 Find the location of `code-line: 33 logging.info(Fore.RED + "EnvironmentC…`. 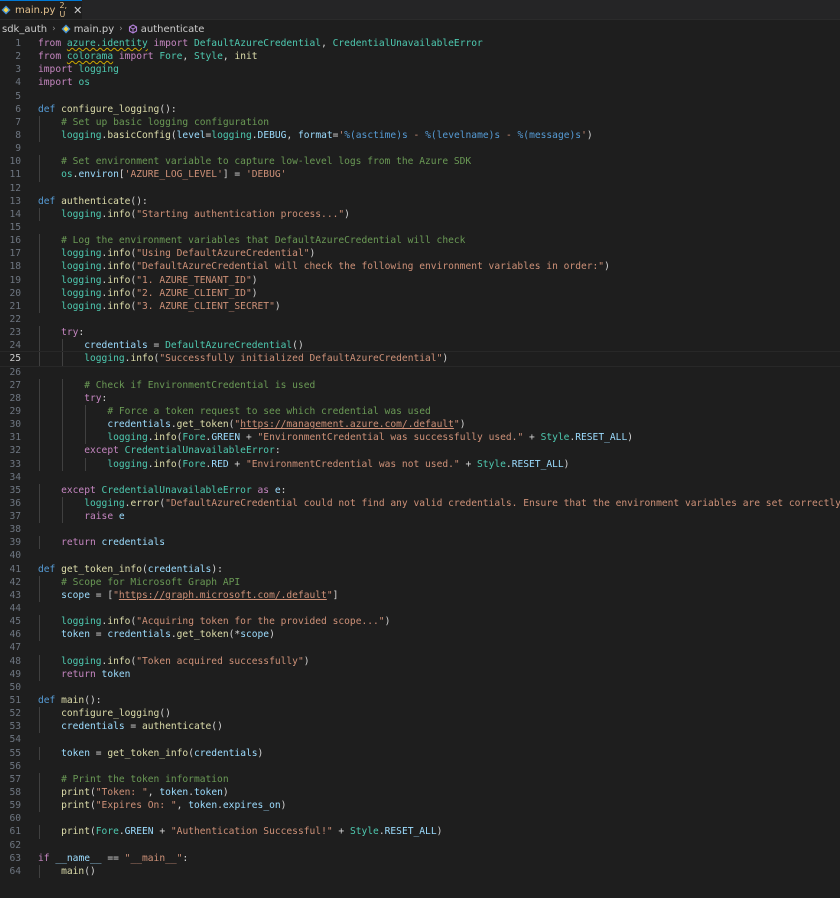

code-line: 33 logging.info(Fore.RED + "EnvironmentC… is located at coordinates (420, 464).